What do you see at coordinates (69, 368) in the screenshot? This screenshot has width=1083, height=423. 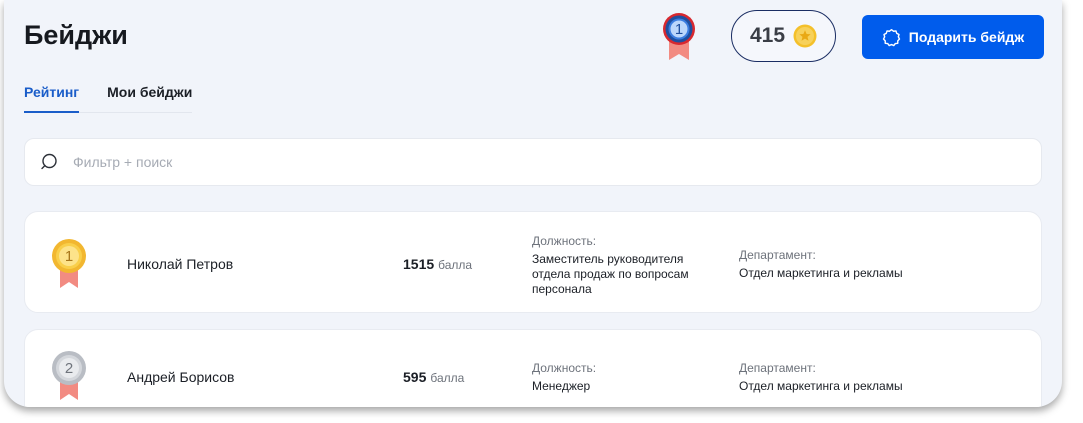 I see `rank-number: 2` at bounding box center [69, 368].